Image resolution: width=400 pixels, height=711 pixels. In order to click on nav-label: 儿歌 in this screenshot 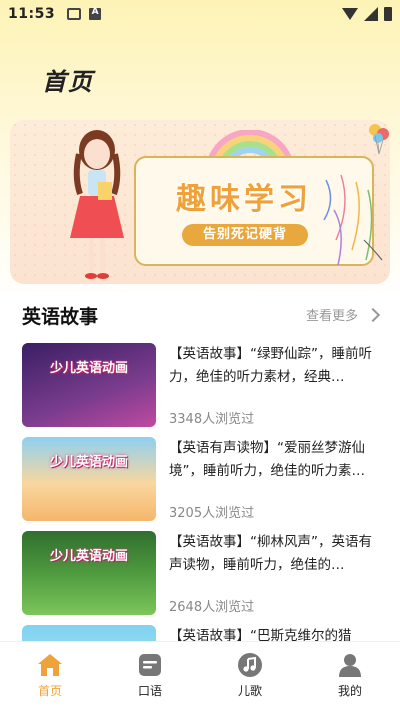, I will do `click(249, 691)`.